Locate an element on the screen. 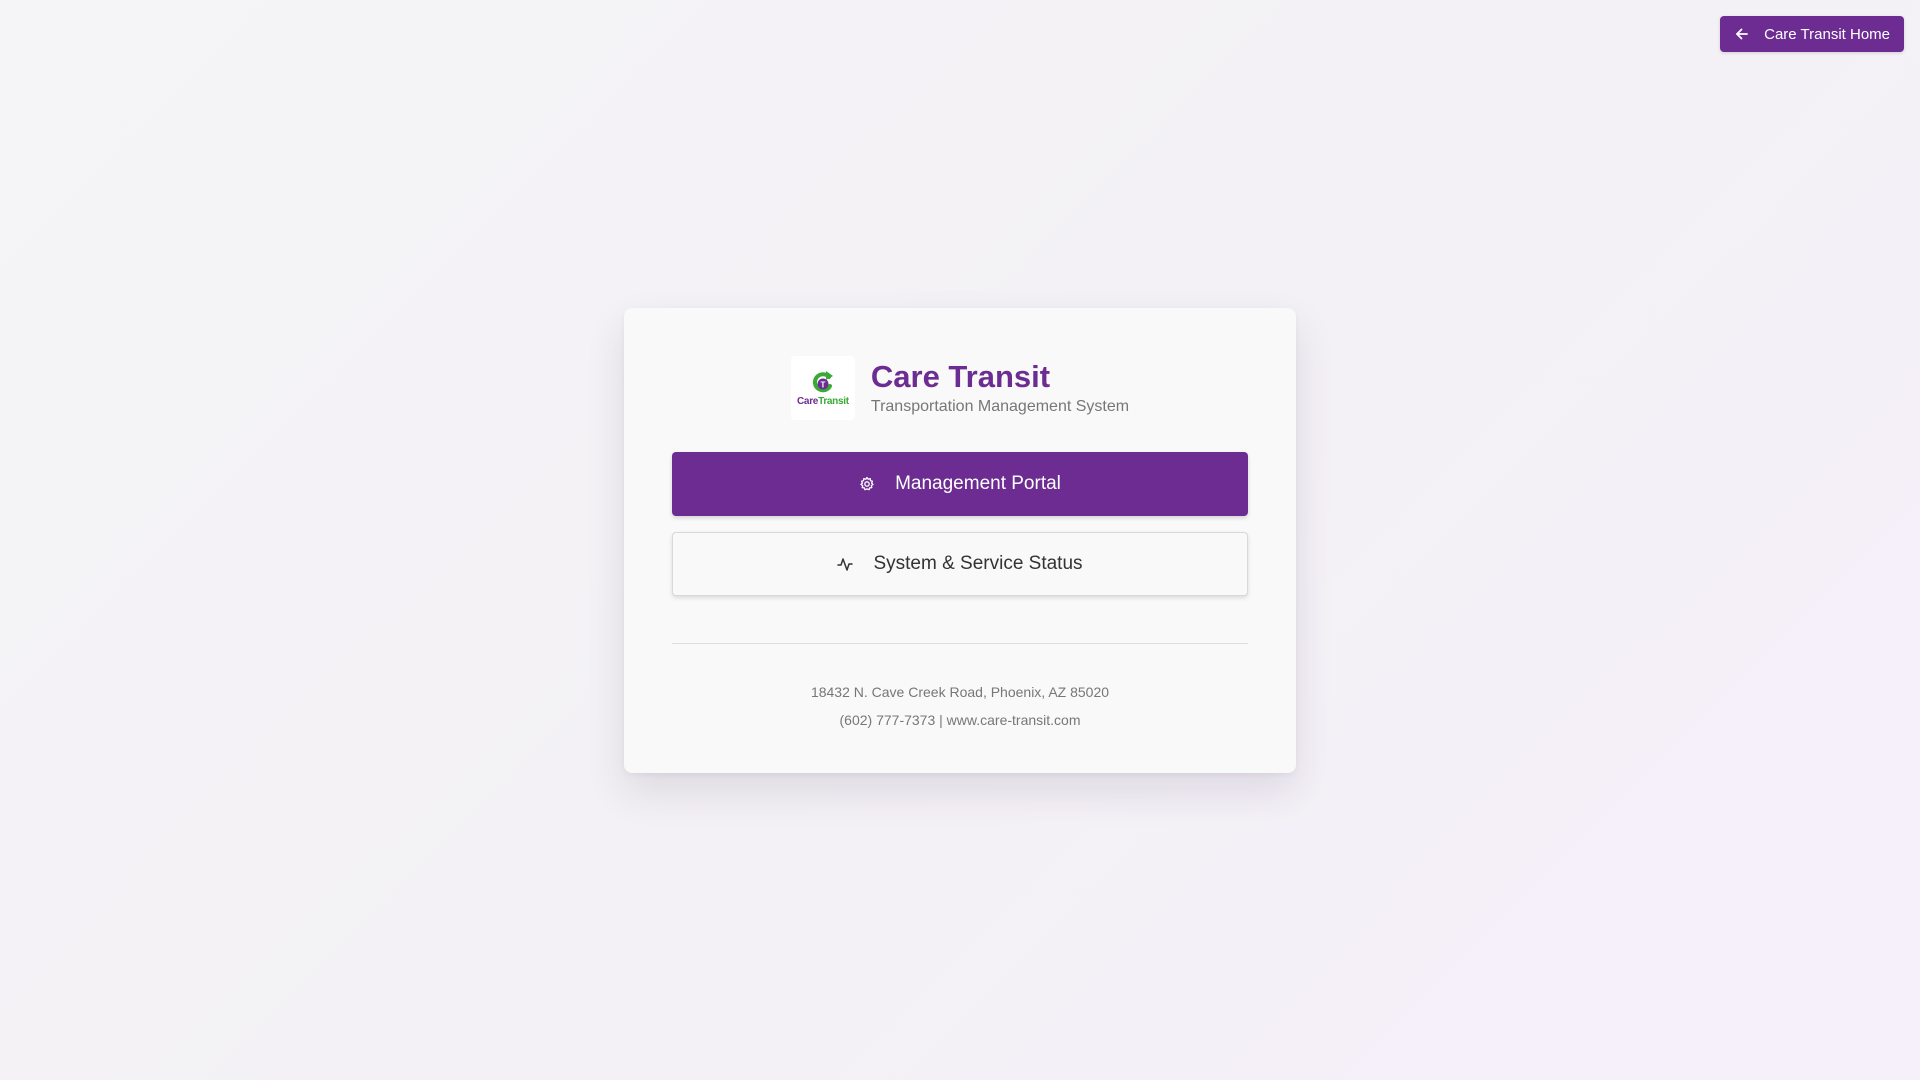  page-subtitle: Transportation Management System is located at coordinates (1000, 406).